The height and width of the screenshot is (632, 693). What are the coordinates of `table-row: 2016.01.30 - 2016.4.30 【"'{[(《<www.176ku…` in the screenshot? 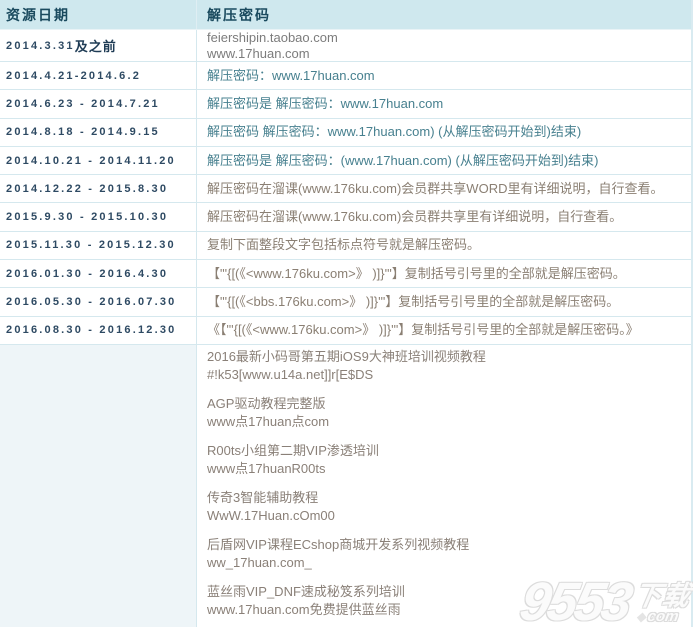 It's located at (345, 274).